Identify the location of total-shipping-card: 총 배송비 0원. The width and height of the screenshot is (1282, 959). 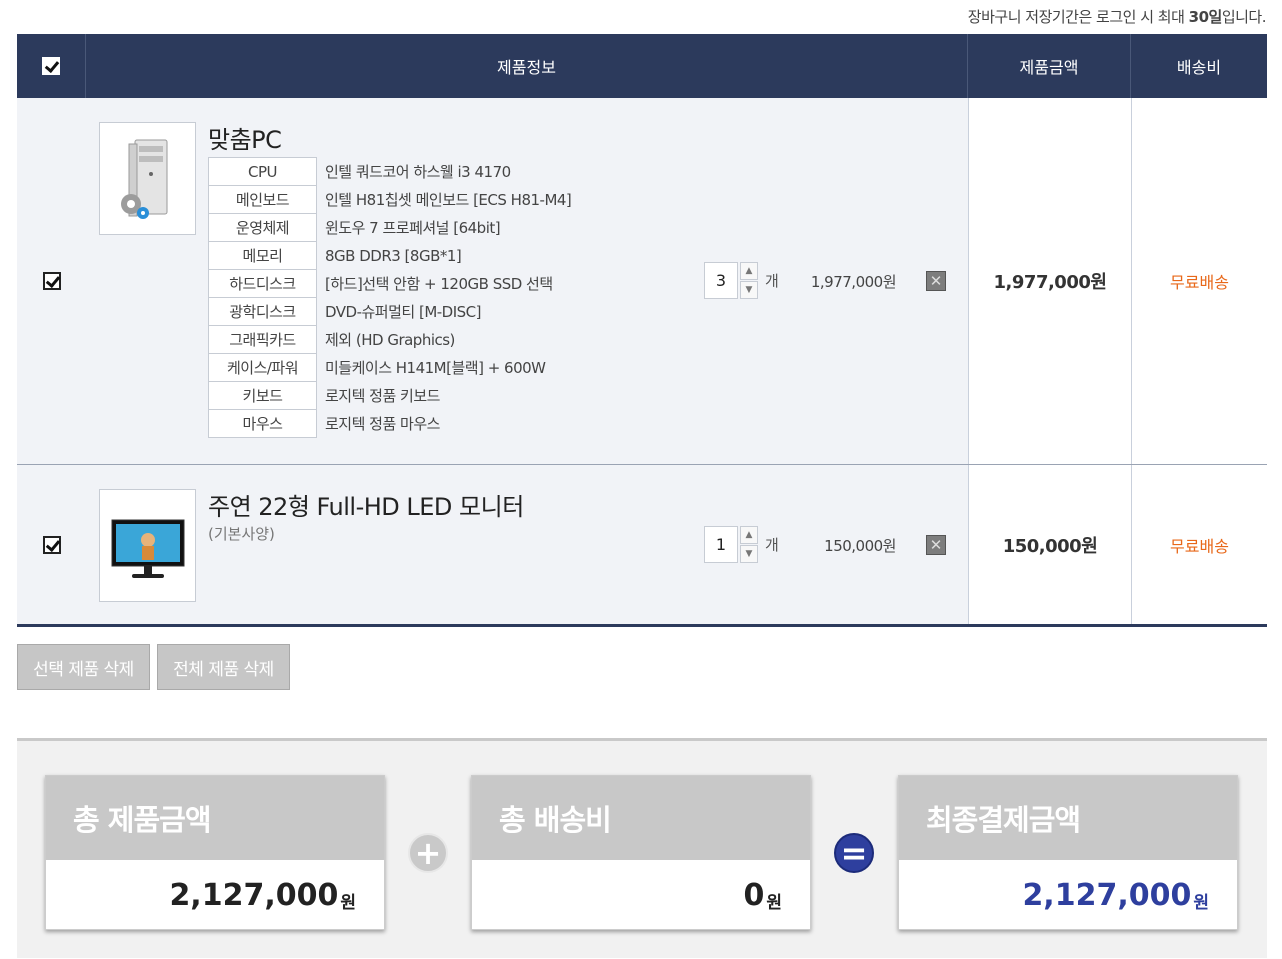
(641, 852).